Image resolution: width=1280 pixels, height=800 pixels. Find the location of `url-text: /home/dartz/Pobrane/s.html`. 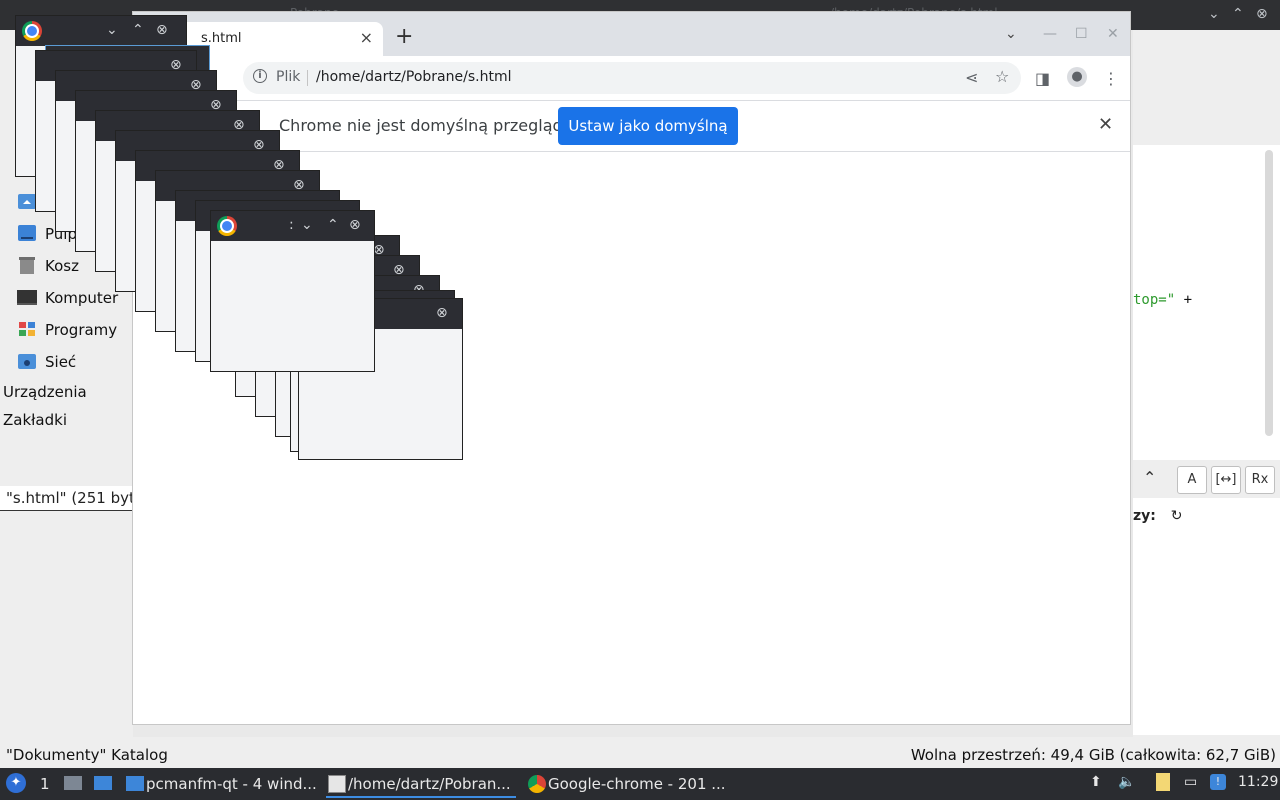

url-text: /home/dartz/Pobrane/s.html is located at coordinates (413, 77).